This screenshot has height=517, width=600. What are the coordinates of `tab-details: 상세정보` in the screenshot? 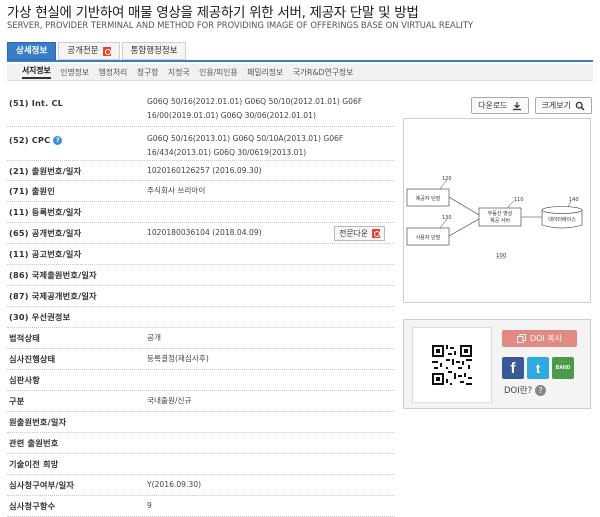 It's located at (32, 51).